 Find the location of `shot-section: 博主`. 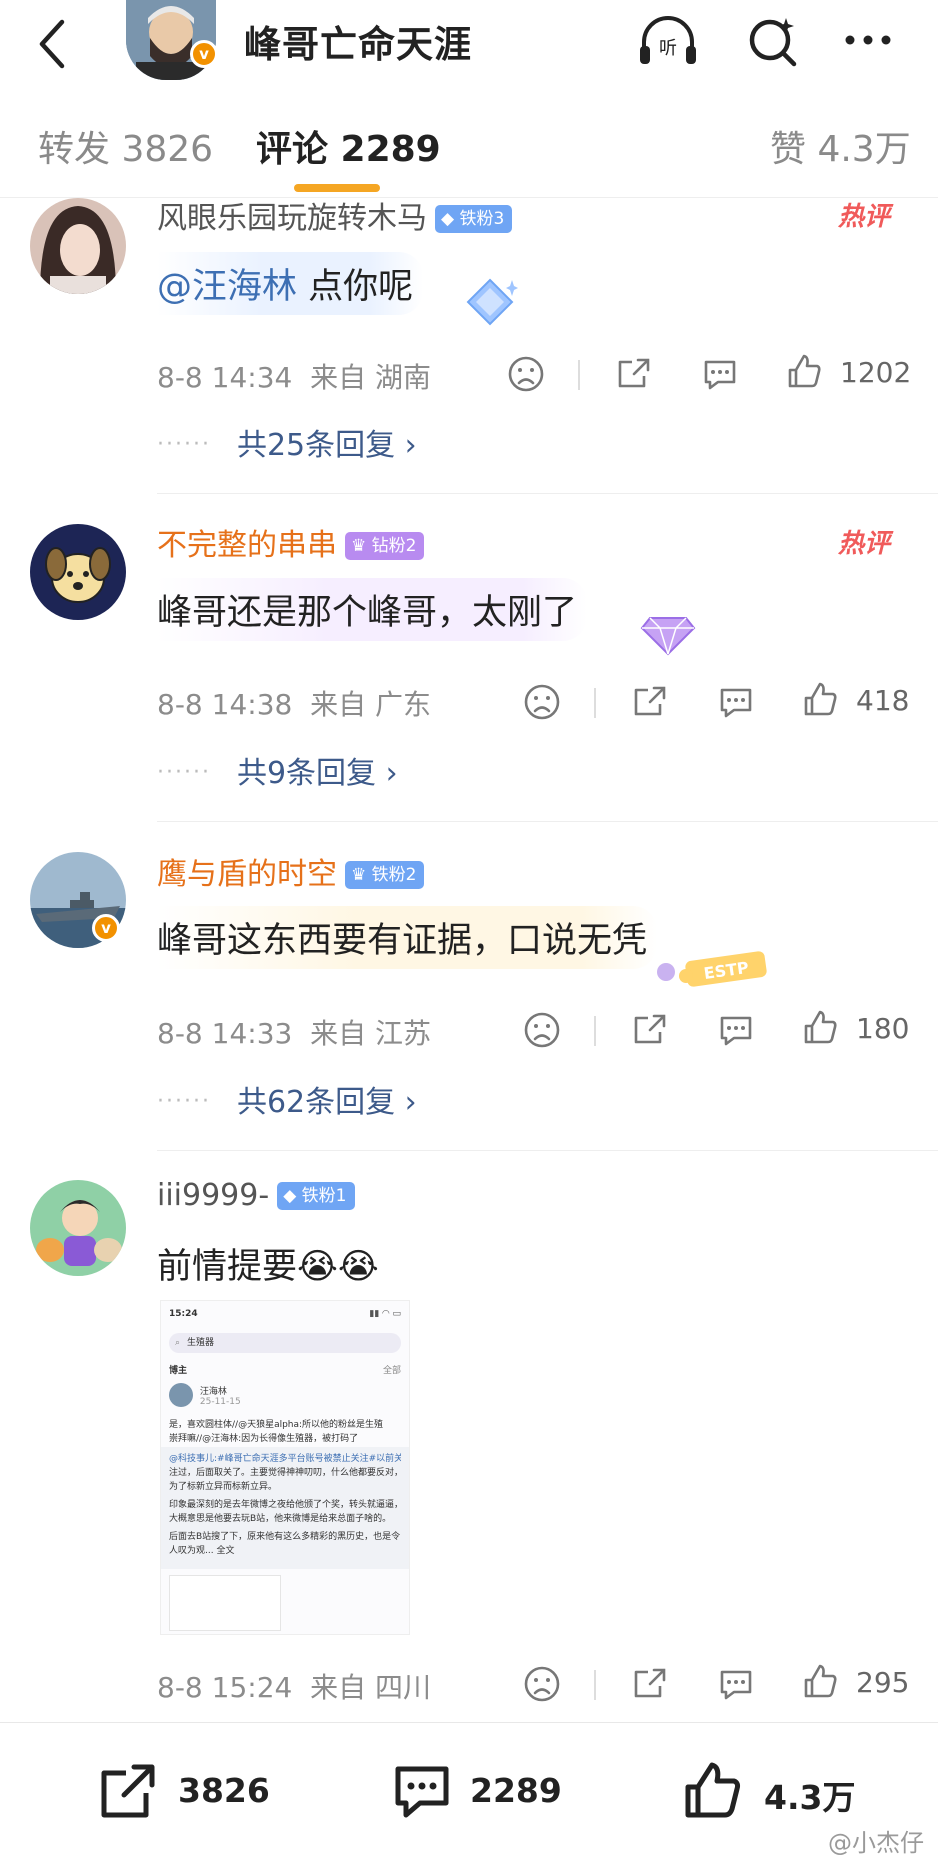

shot-section: 博主 is located at coordinates (178, 1371).